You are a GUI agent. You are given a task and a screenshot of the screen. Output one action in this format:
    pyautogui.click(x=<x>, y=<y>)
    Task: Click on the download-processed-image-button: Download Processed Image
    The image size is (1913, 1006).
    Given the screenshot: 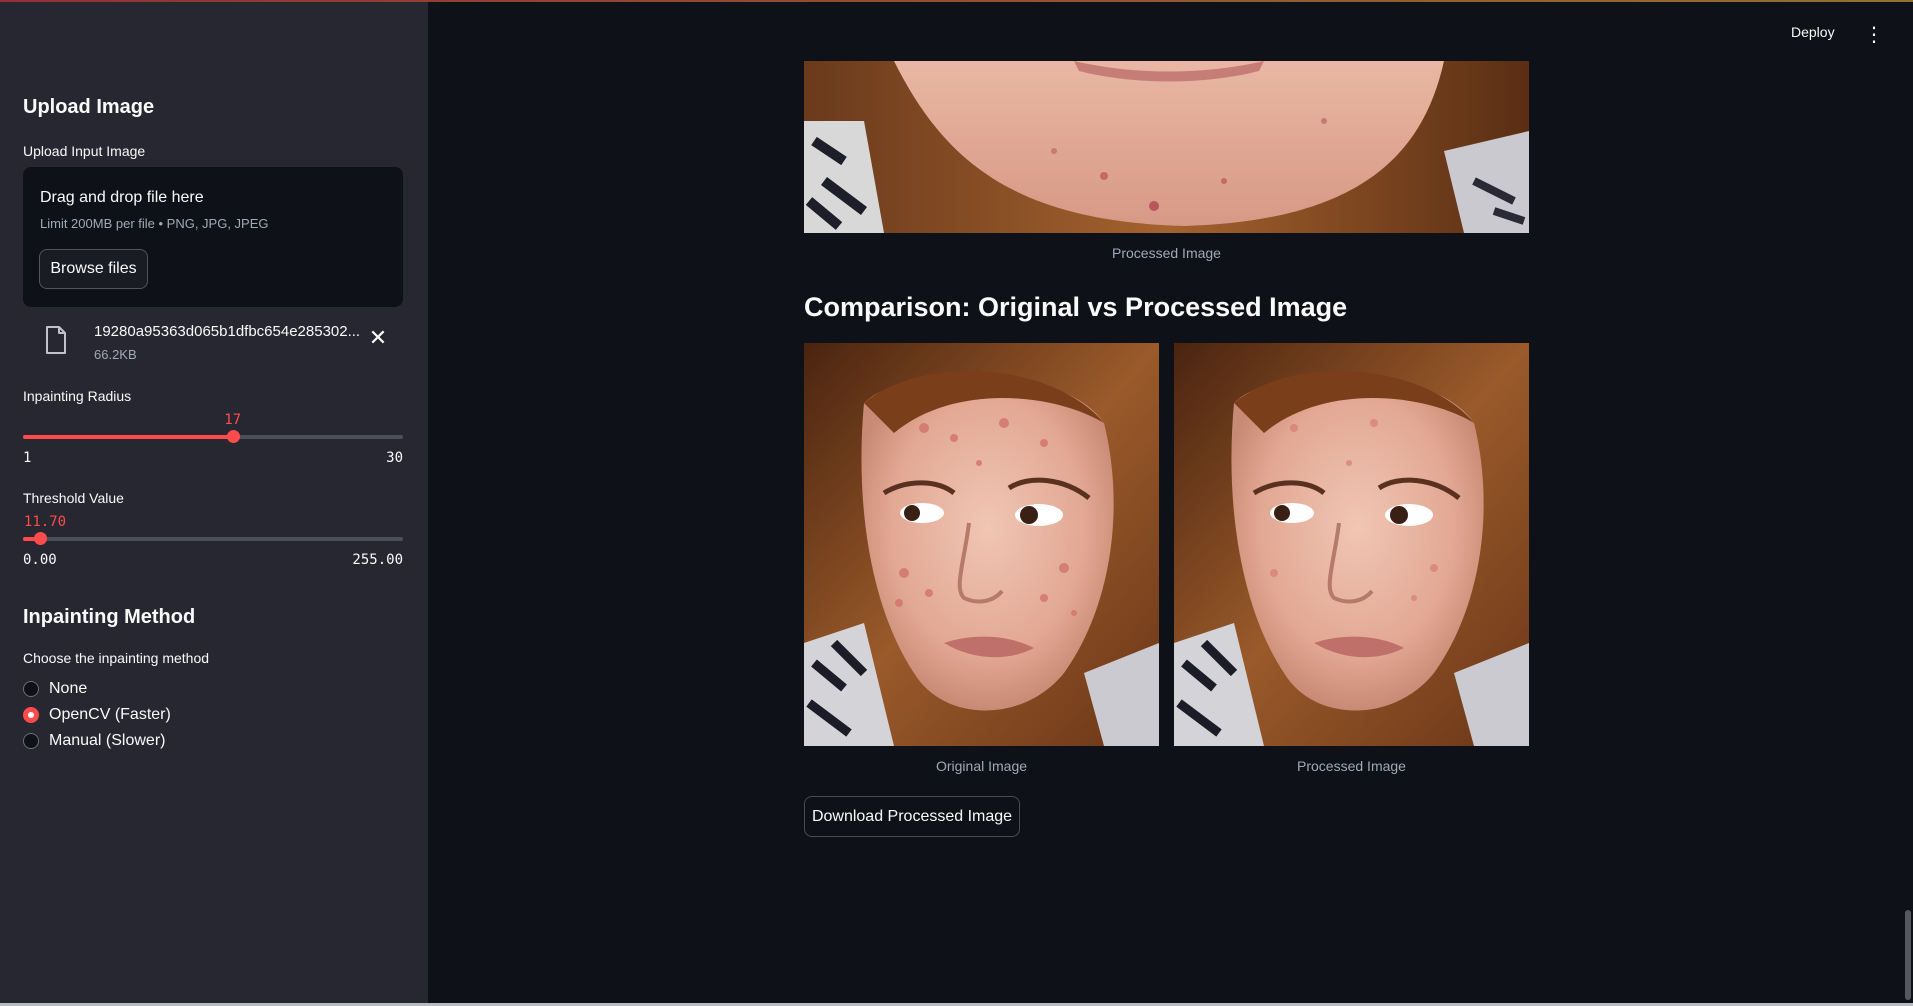 What is the action you would take?
    pyautogui.click(x=912, y=816)
    